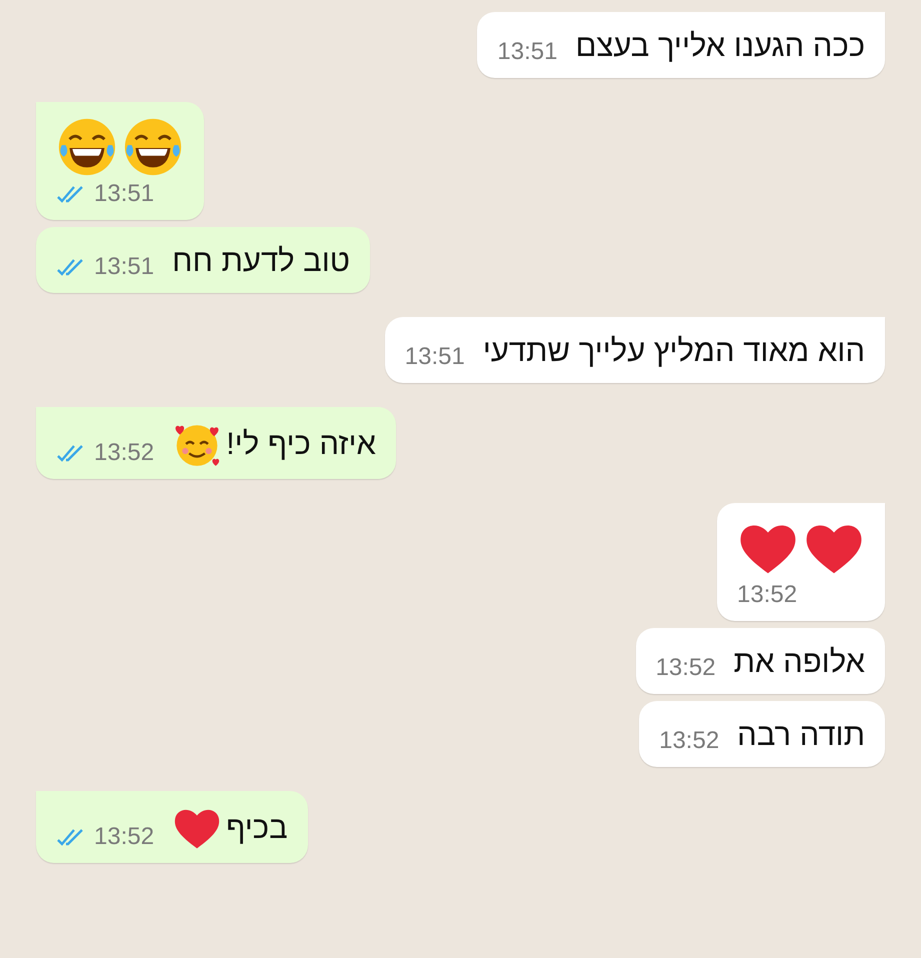  What do you see at coordinates (801, 735) in the screenshot?
I see `message-text: תודה רבה` at bounding box center [801, 735].